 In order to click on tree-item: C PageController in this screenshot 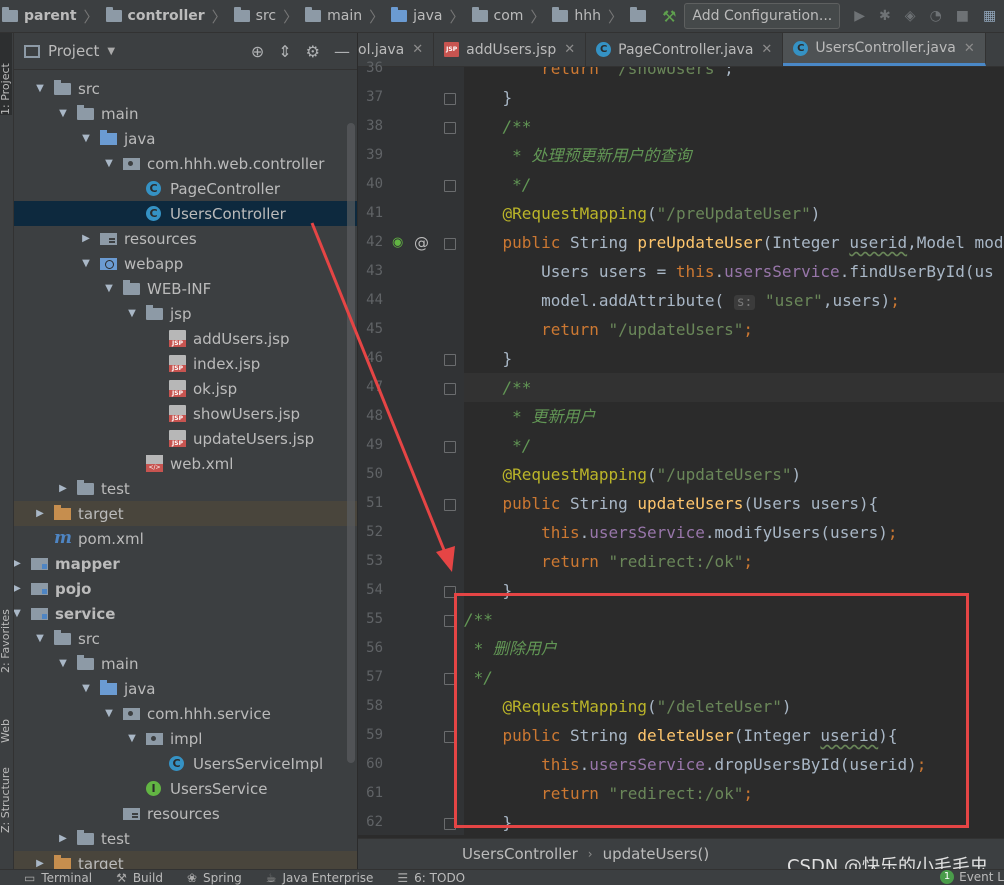, I will do `click(185, 188)`.